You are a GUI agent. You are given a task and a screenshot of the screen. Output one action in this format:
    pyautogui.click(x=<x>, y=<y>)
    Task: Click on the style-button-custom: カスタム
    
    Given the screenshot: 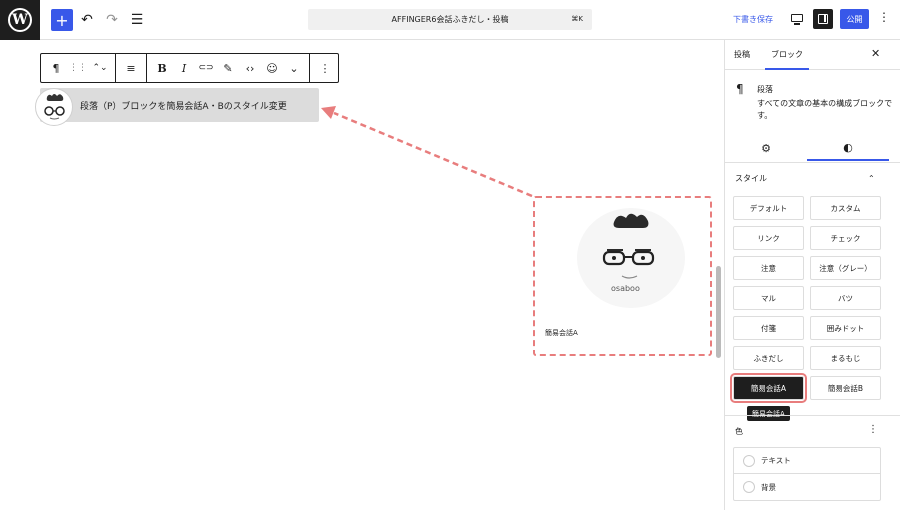 What is the action you would take?
    pyautogui.click(x=845, y=208)
    